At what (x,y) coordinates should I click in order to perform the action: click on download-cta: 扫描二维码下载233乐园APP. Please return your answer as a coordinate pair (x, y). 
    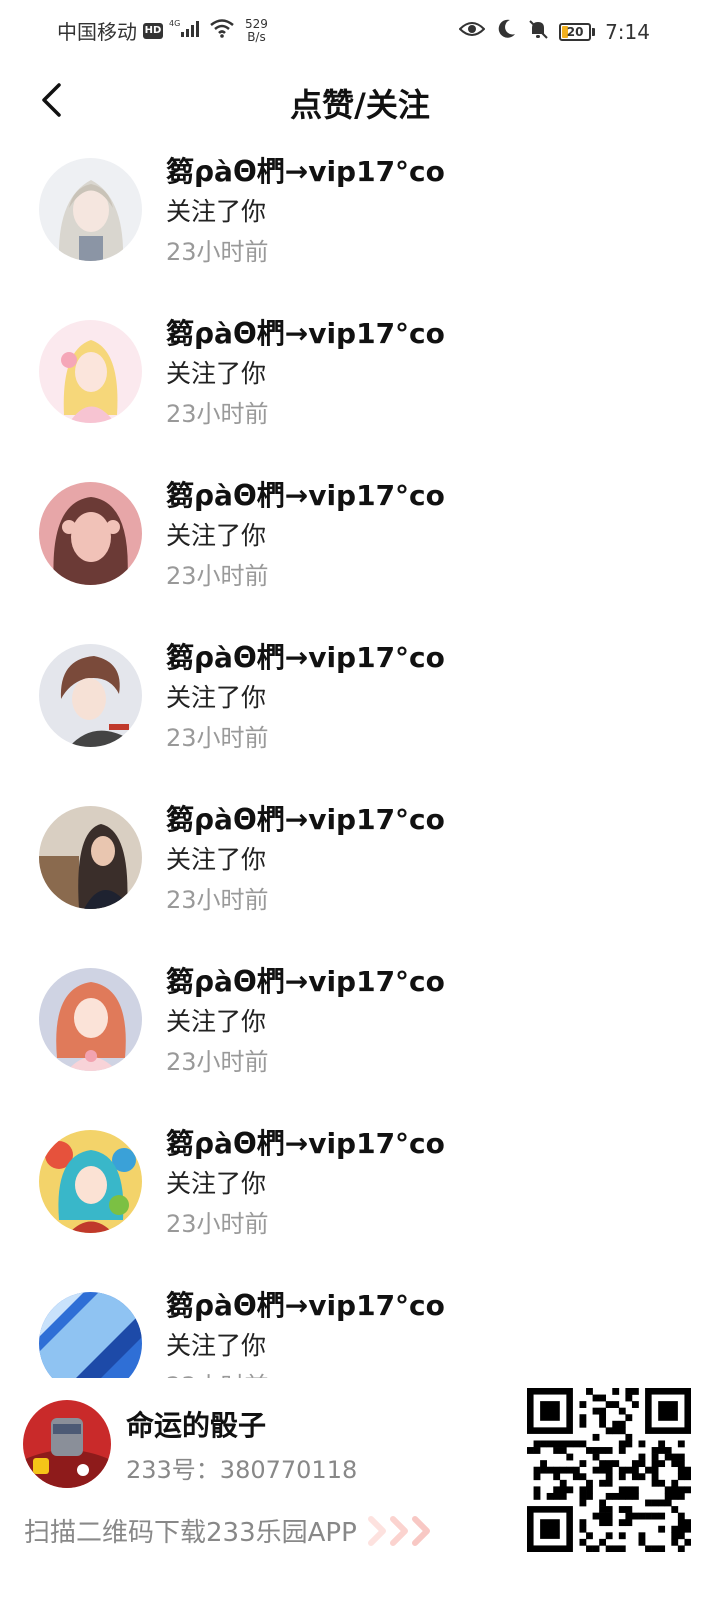
    Looking at the image, I should click on (228, 1530).